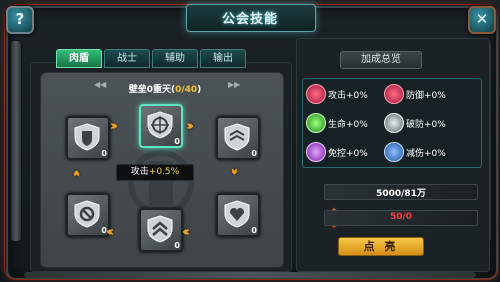 Image resolution: width=500 pixels, height=282 pixels. I want to click on stat-label: 生命, so click(337, 125).